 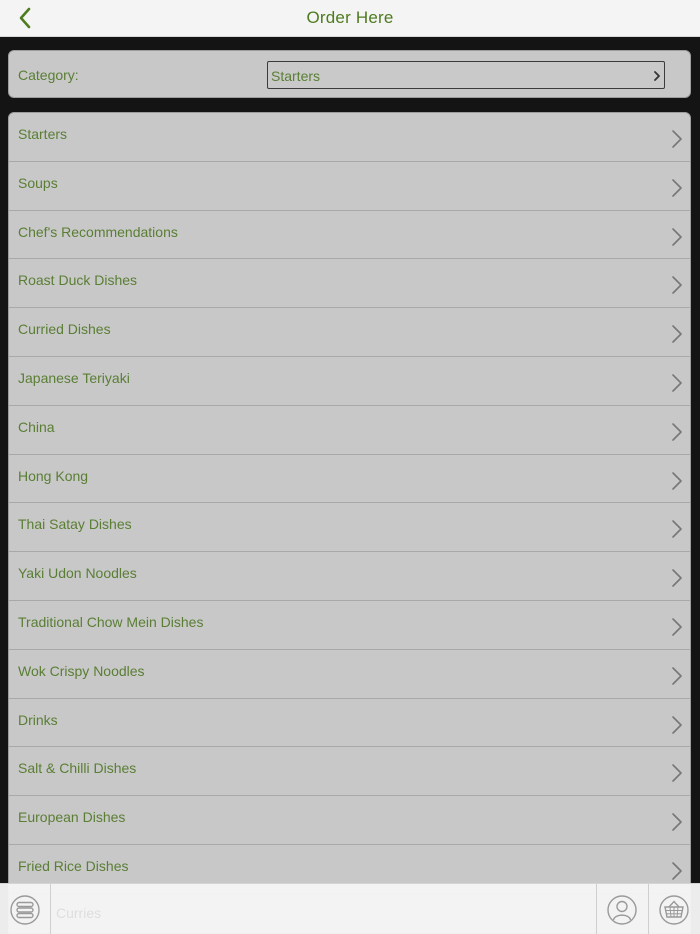 What do you see at coordinates (75, 524) in the screenshot?
I see `menu-category-label: Thai Satay Dishes` at bounding box center [75, 524].